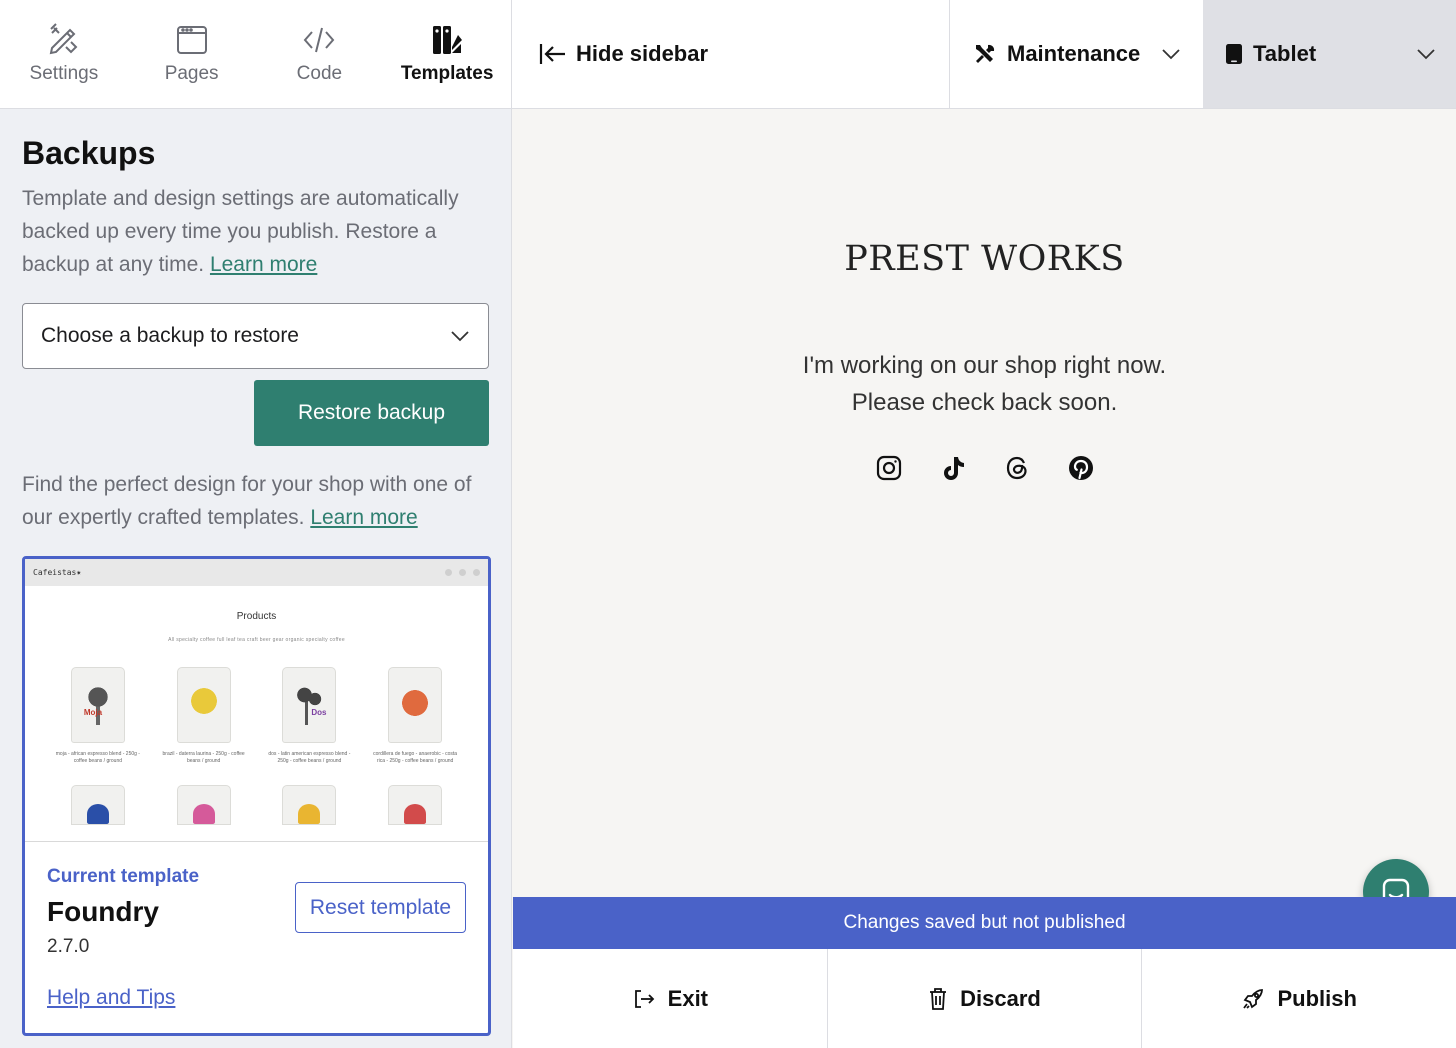  Describe the element at coordinates (170, 335) in the screenshot. I see `backup-select-value: Choose a backup to restore` at that location.